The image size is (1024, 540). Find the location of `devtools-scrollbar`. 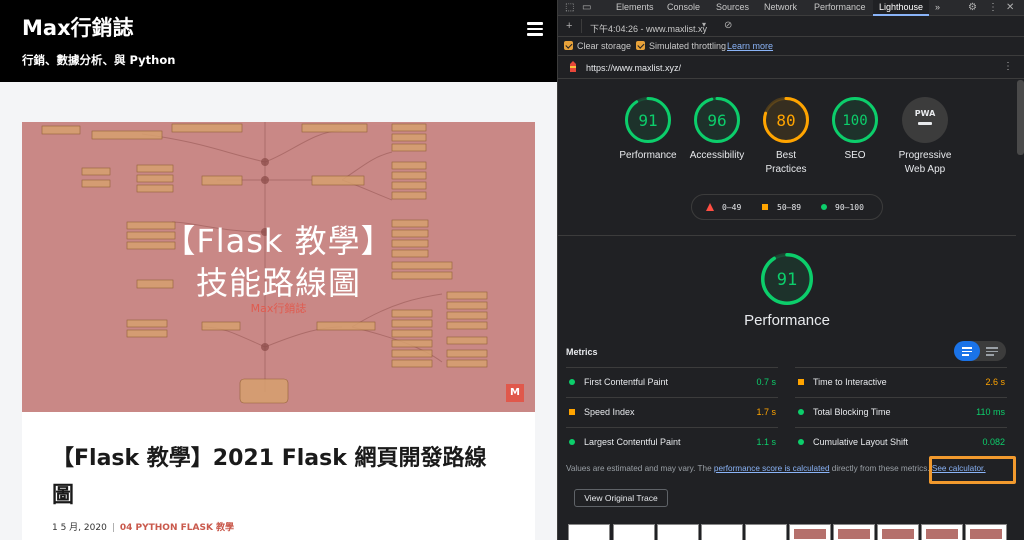

devtools-scrollbar is located at coordinates (1020, 117).